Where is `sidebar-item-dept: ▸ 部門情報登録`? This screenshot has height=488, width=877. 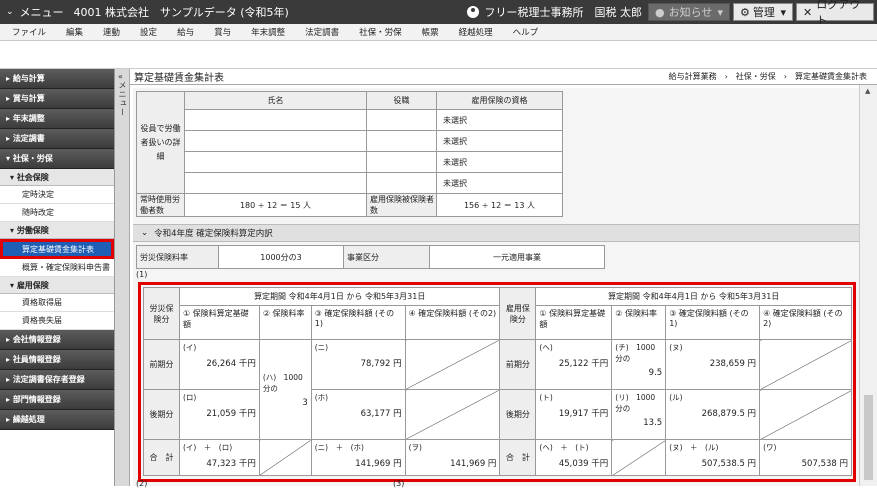 sidebar-item-dept: ▸ 部門情報登録 is located at coordinates (57, 400).